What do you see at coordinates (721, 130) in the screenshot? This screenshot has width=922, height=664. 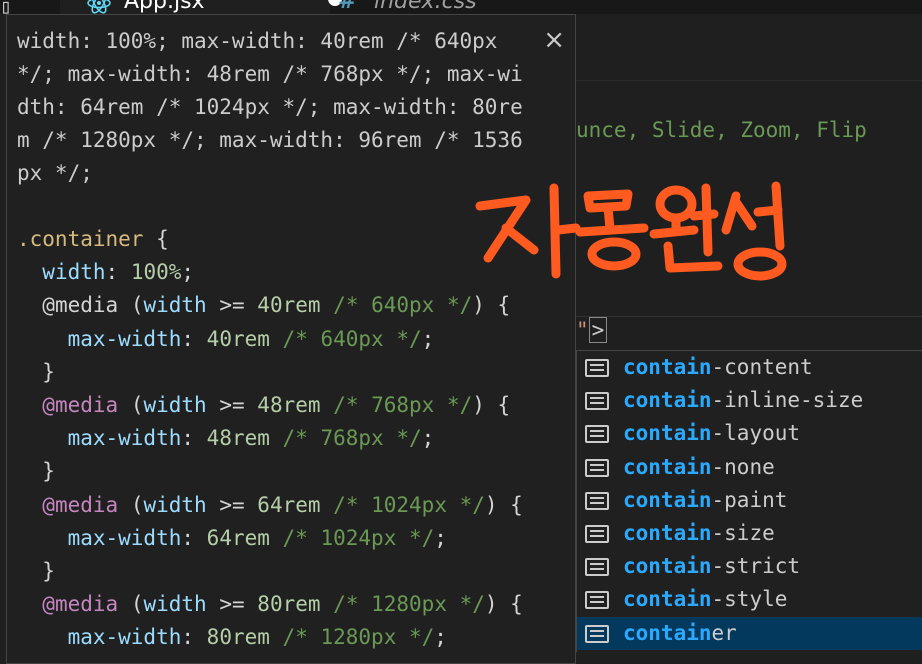 I see `code-line-fragment: unce, Slide, Zoom, Flip` at bounding box center [721, 130].